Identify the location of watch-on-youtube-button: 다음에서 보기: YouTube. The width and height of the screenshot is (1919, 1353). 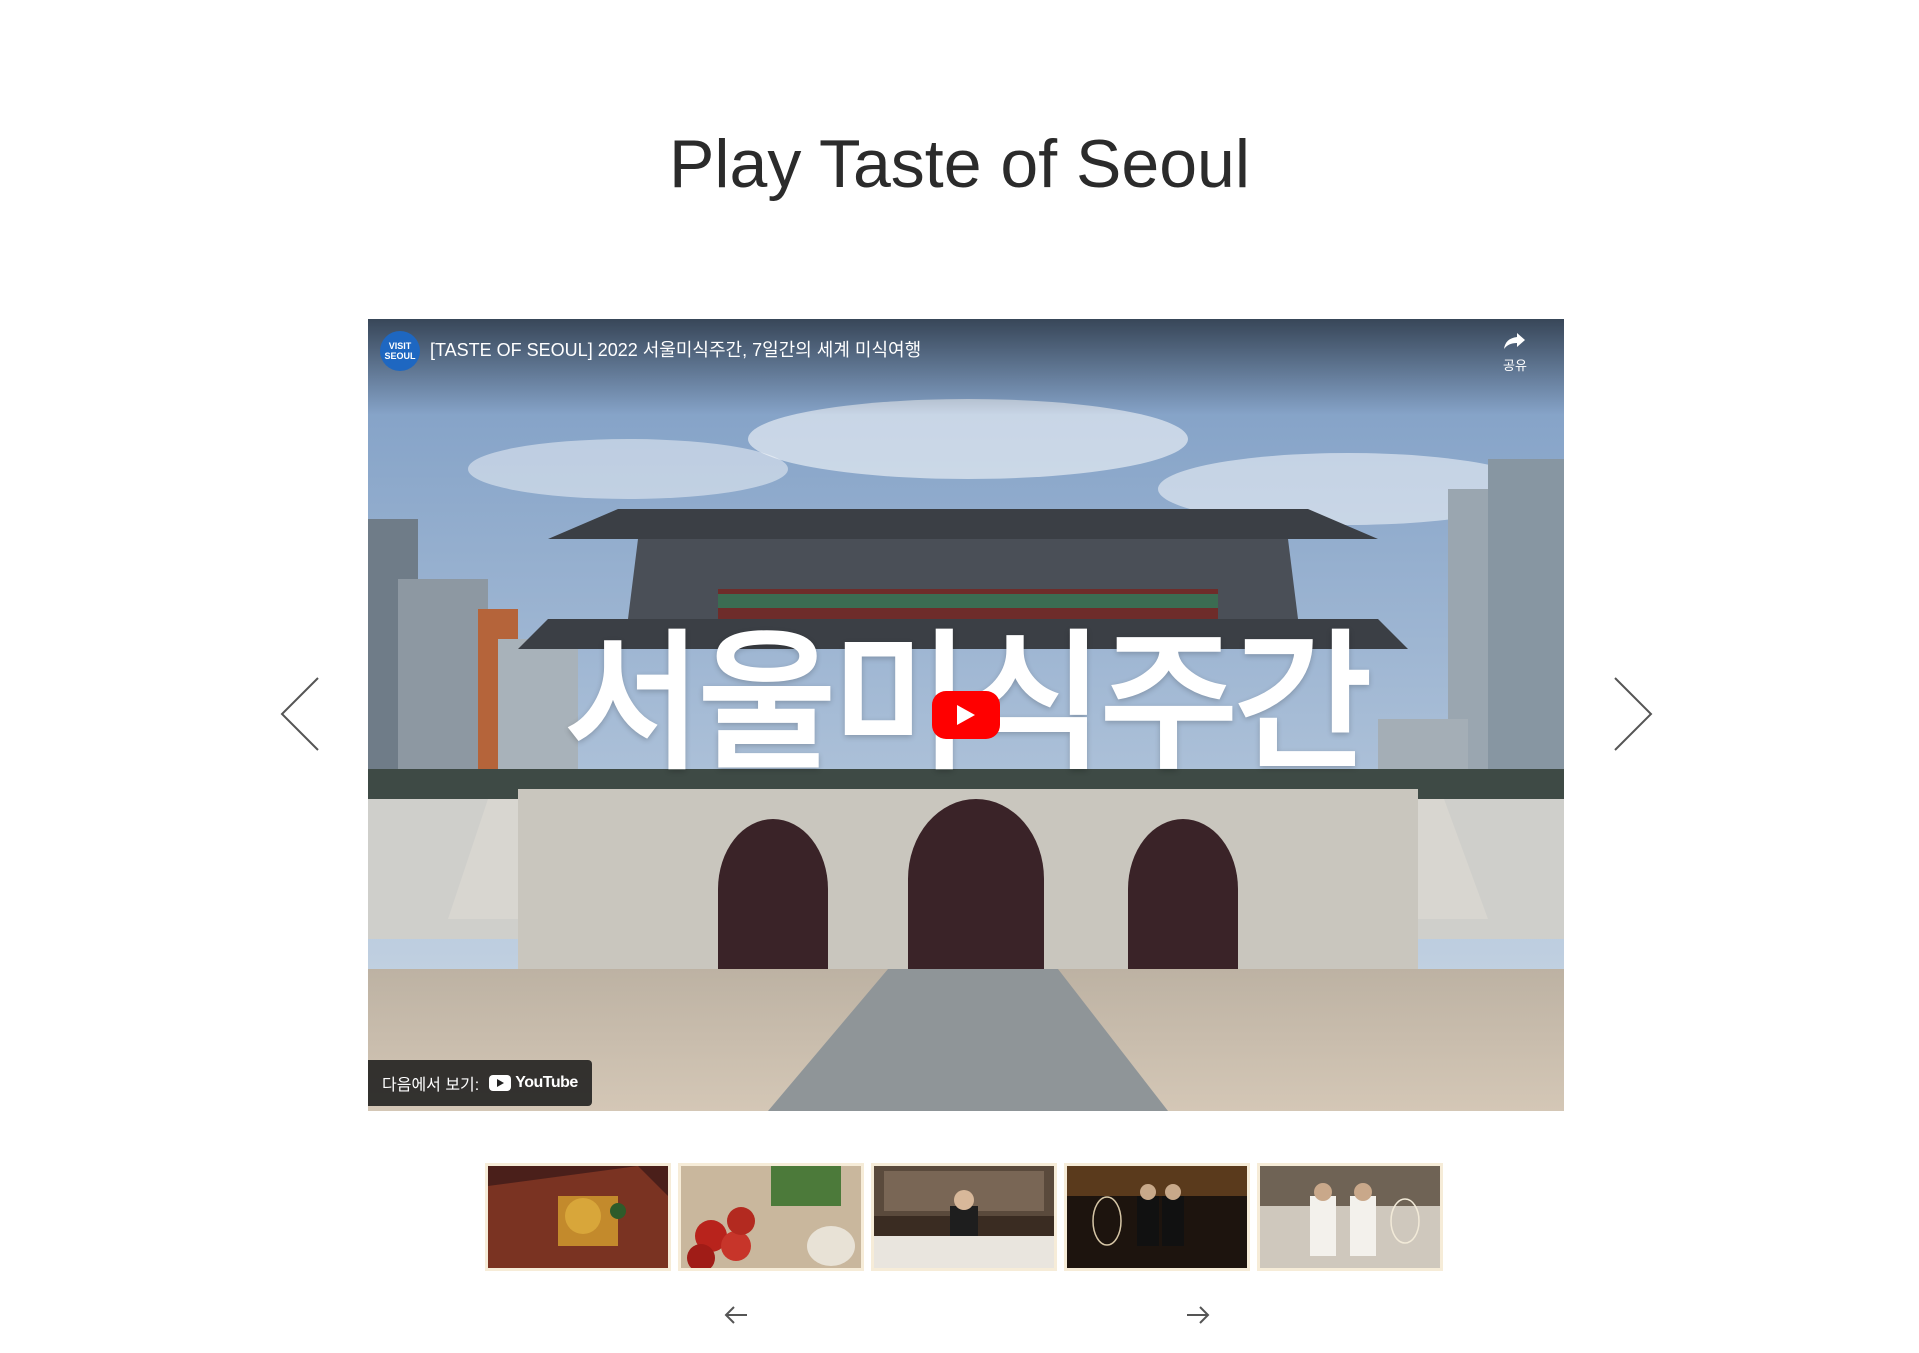
(480, 1083).